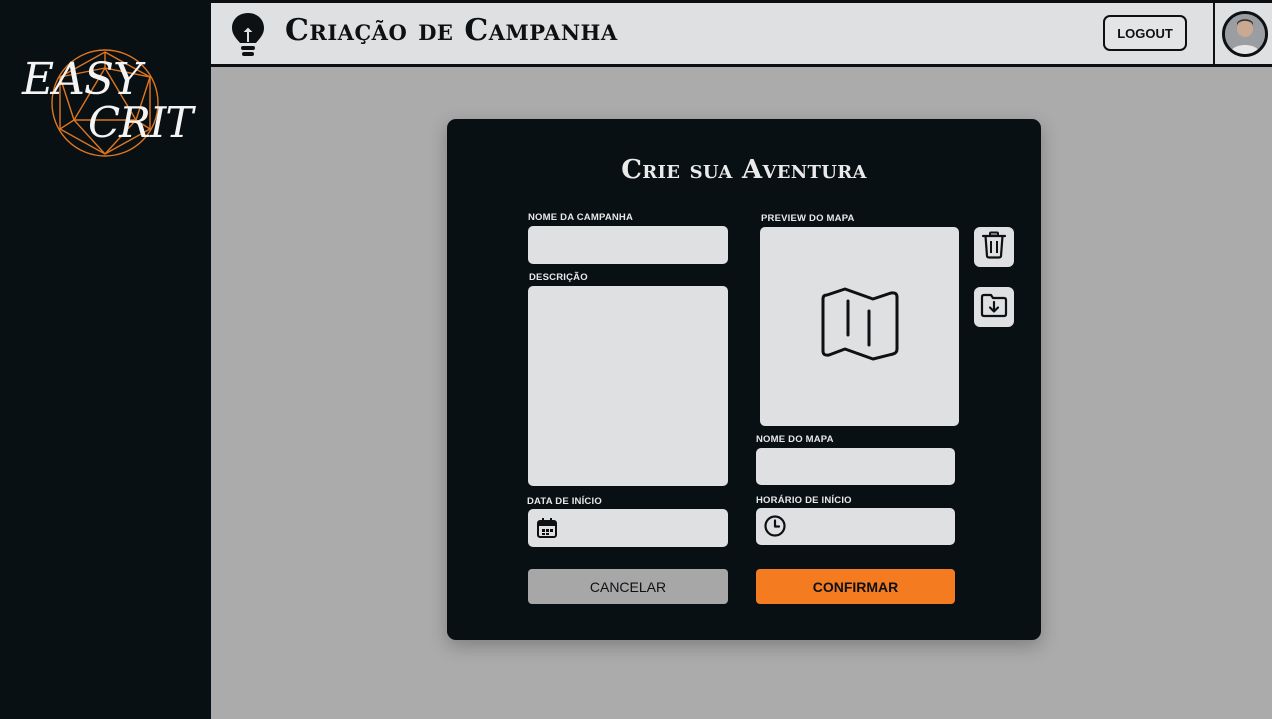  Describe the element at coordinates (775, 528) in the screenshot. I see `clock-icon` at that location.